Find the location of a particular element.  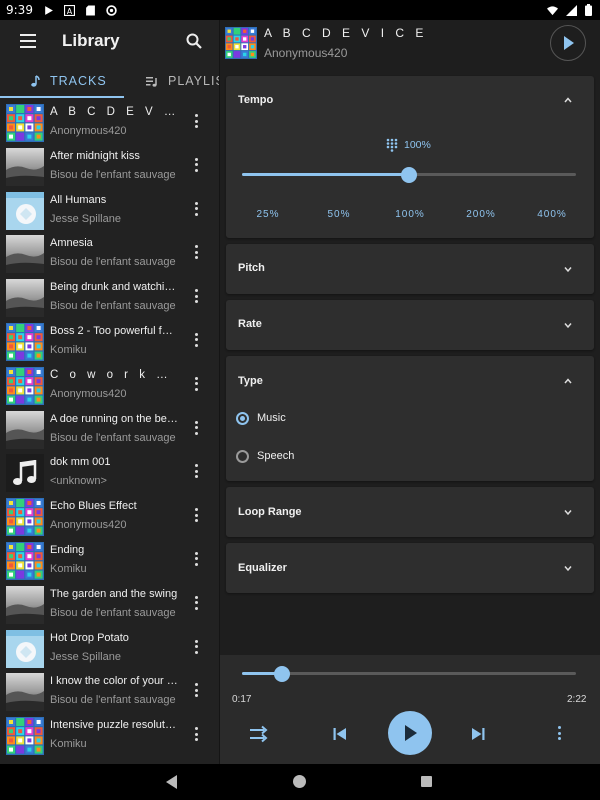

seek-bar-thumb is located at coordinates (282, 673).